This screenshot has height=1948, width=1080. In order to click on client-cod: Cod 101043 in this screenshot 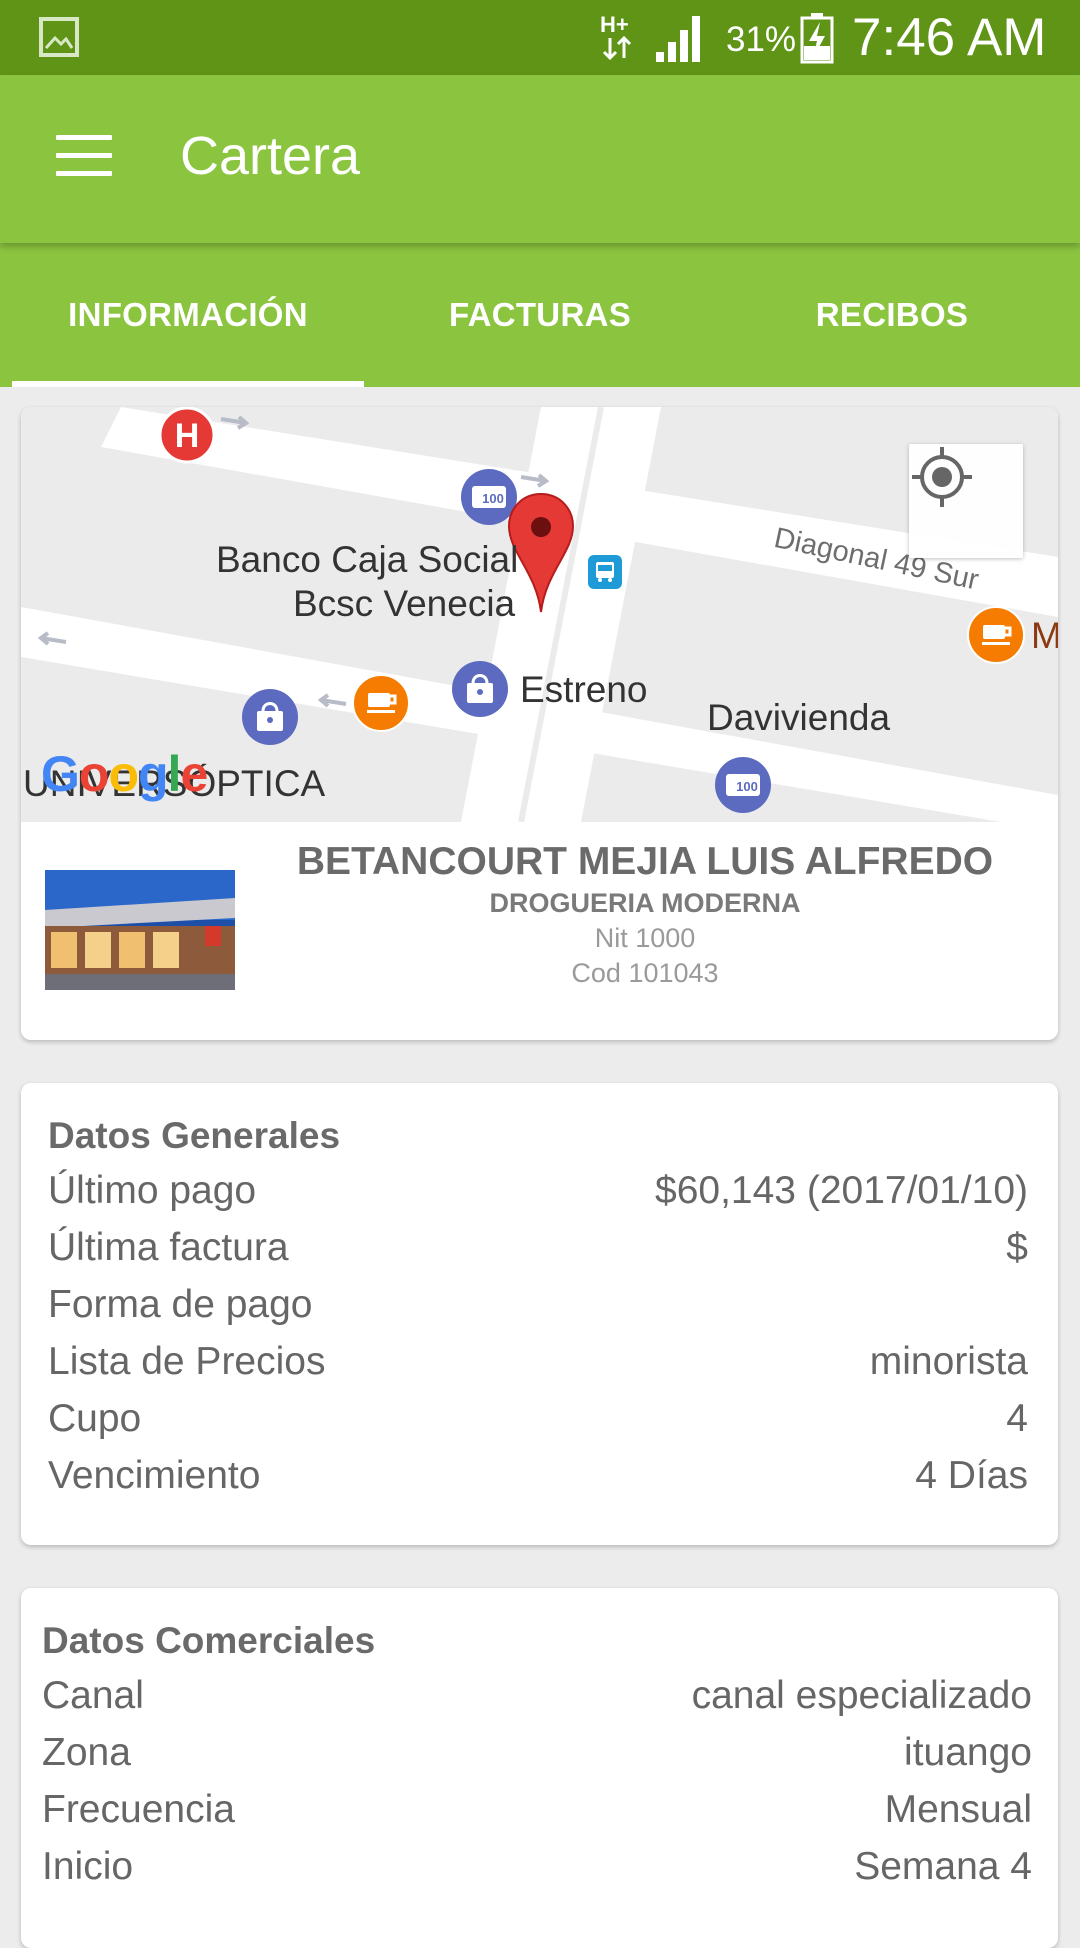, I will do `click(645, 973)`.